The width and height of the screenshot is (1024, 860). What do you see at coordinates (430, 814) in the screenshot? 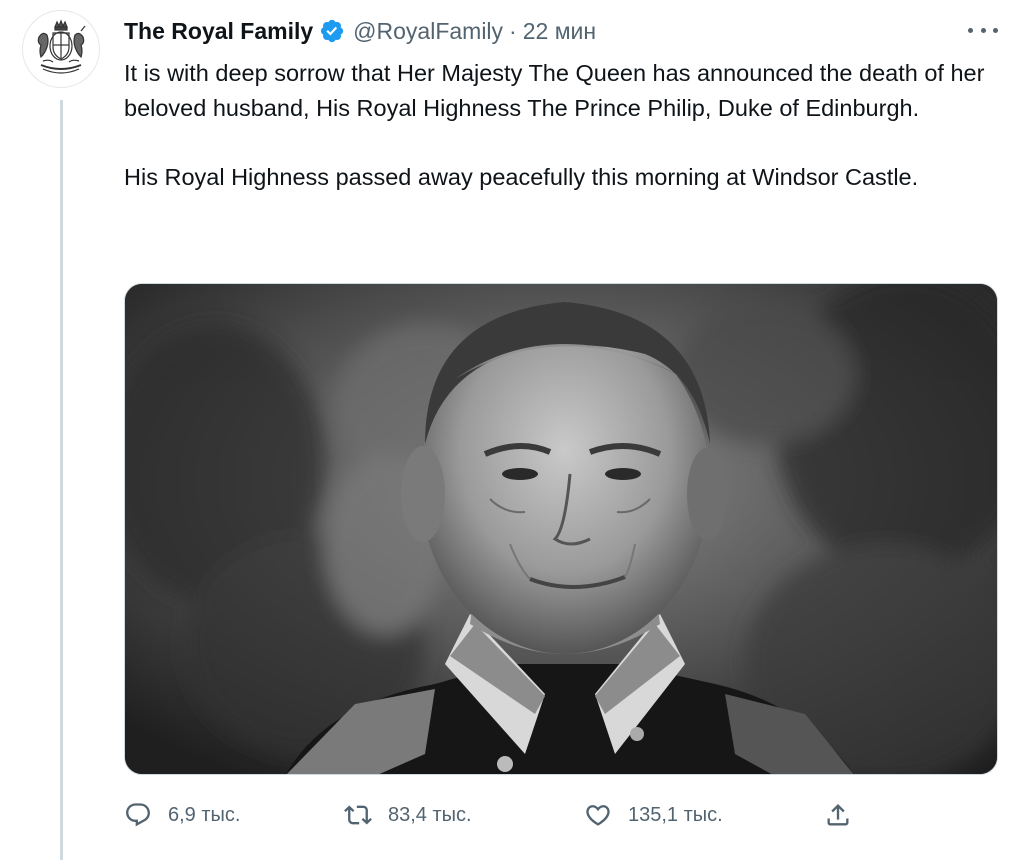
I see `retweet-count: 83,4 тыс.` at bounding box center [430, 814].